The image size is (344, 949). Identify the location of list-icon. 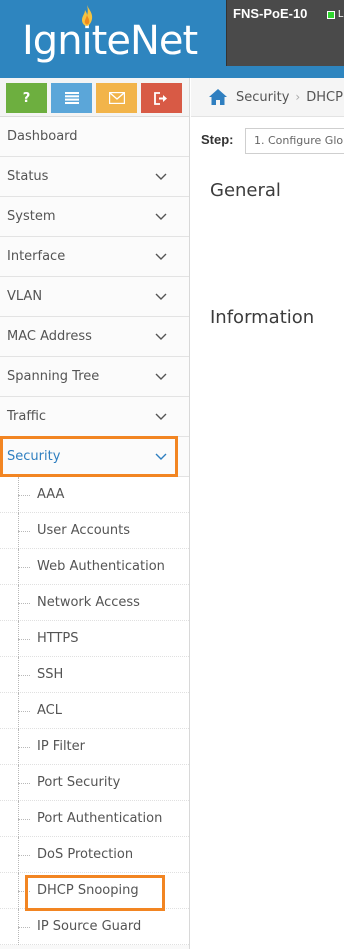
(71, 98).